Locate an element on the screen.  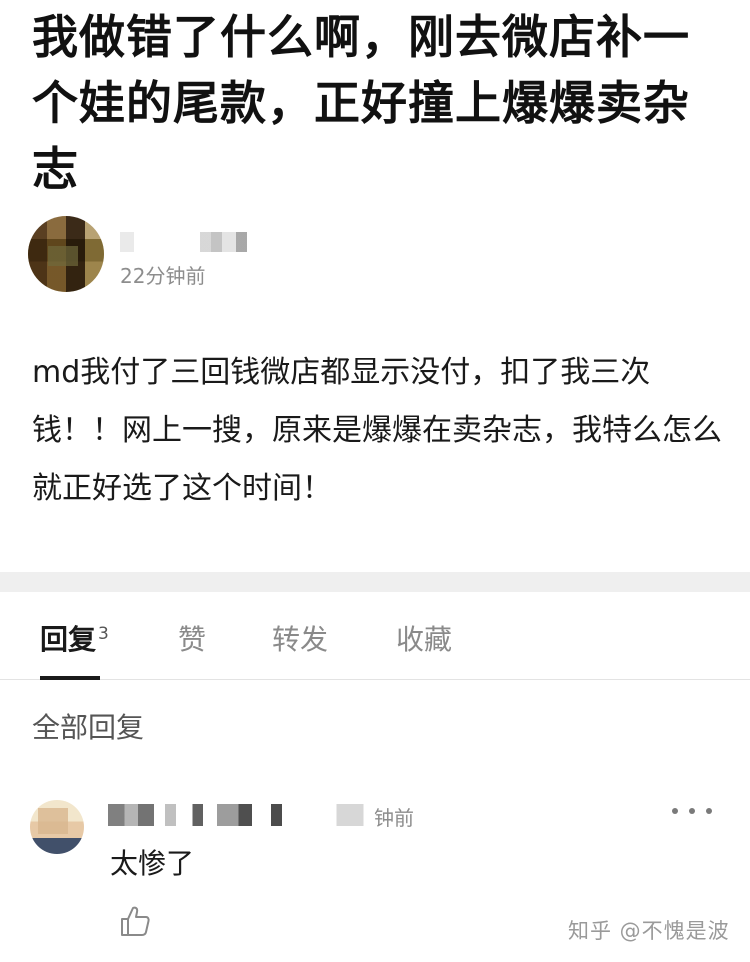
watermark: 知乎 @不愧是波 is located at coordinates (649, 931).